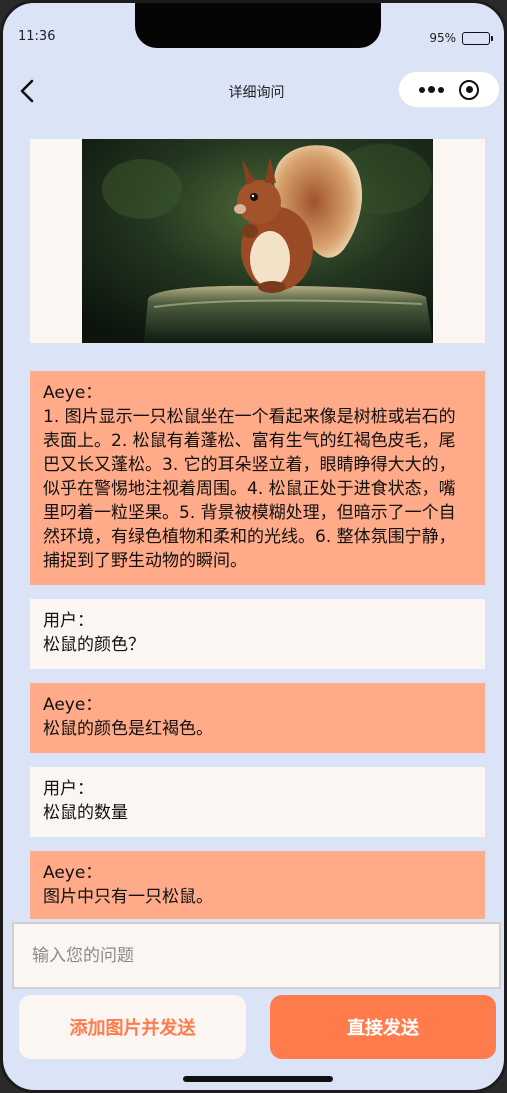 The width and height of the screenshot is (507, 1093). Describe the element at coordinates (257, 802) in the screenshot. I see `user-message: 用户： 松鼠的数量` at that location.